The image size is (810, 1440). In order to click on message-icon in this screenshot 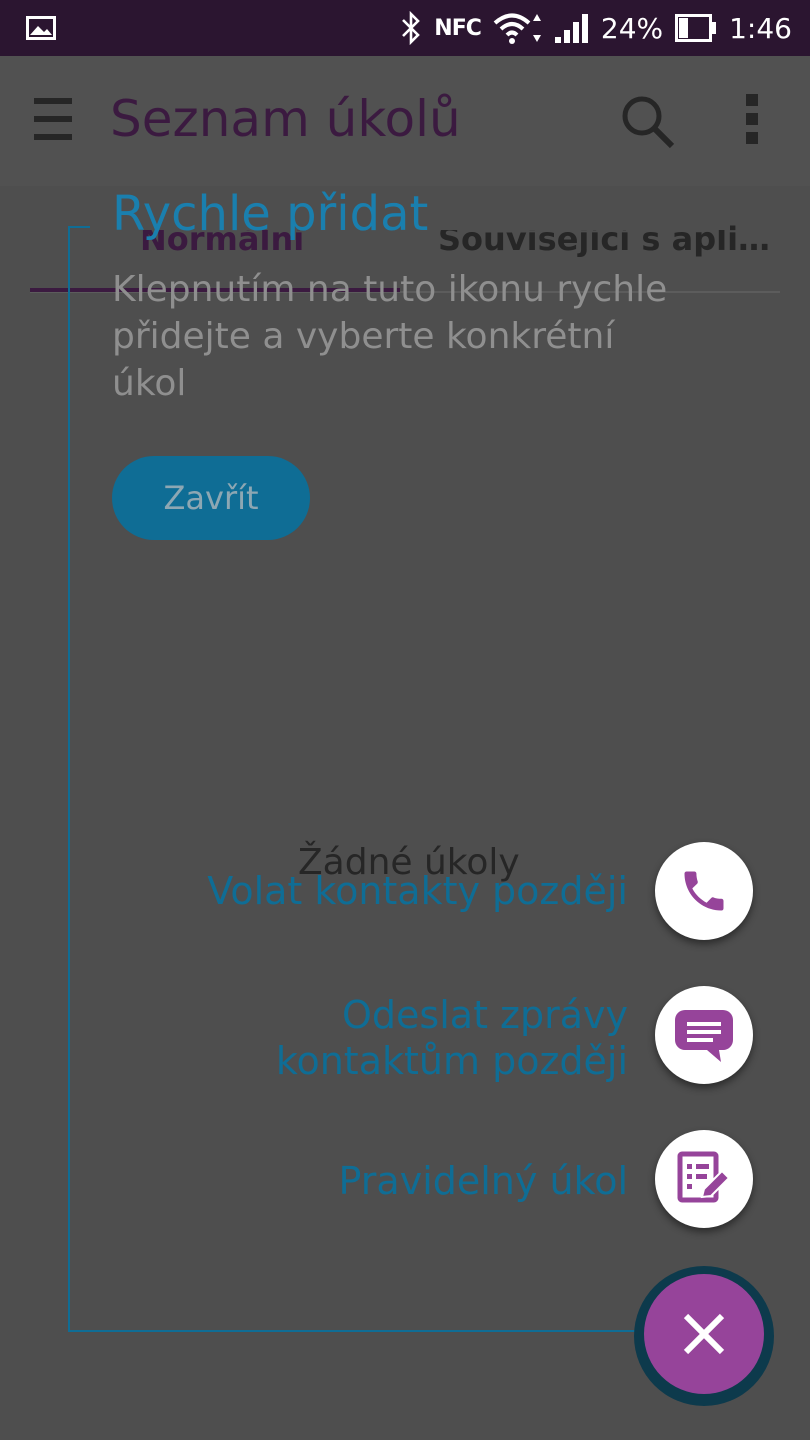, I will do `click(704, 1036)`.